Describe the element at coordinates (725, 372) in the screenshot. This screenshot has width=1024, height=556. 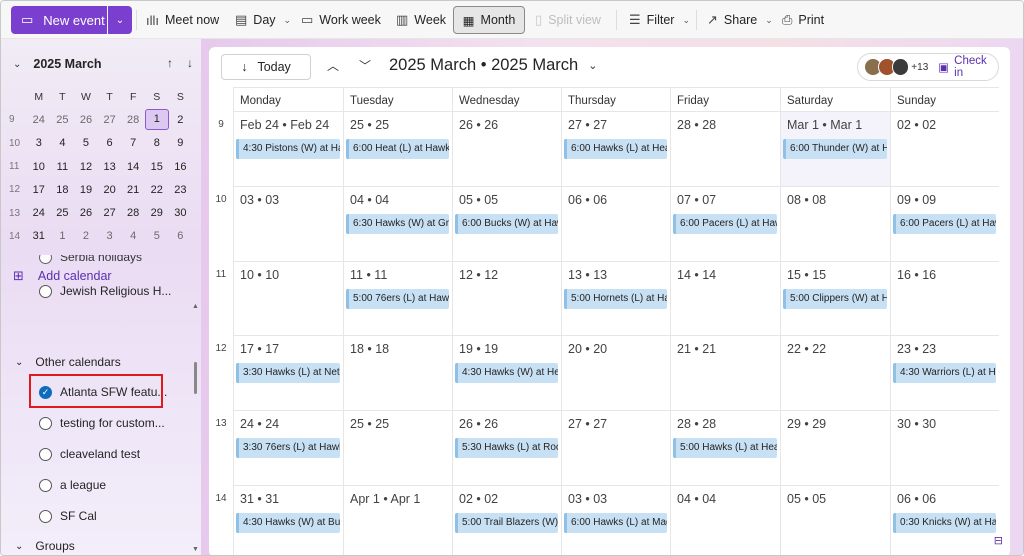
I see `day-cell: 21 • 21` at that location.